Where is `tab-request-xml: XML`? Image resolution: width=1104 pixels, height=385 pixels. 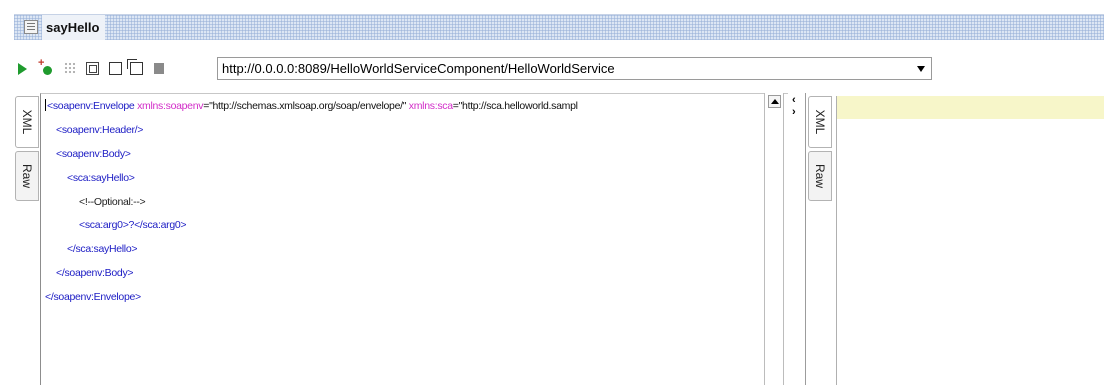 tab-request-xml: XML is located at coordinates (27, 122).